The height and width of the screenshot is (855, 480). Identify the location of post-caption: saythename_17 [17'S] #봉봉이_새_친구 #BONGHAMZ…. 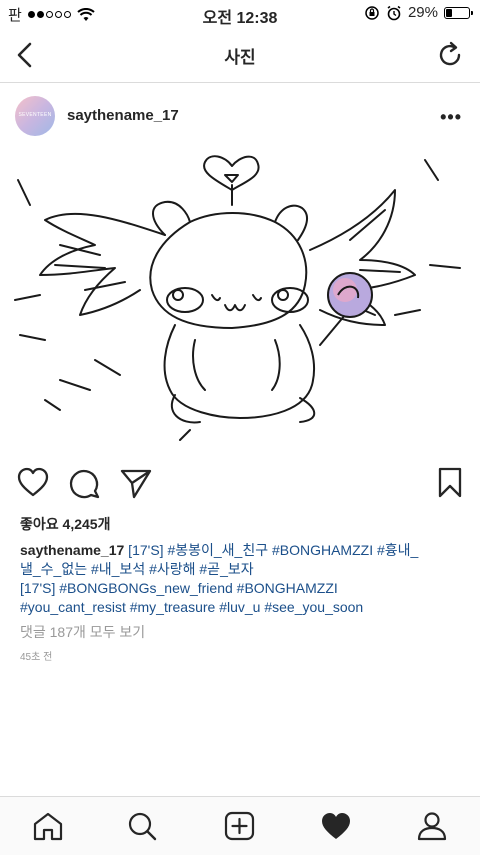
(242, 579).